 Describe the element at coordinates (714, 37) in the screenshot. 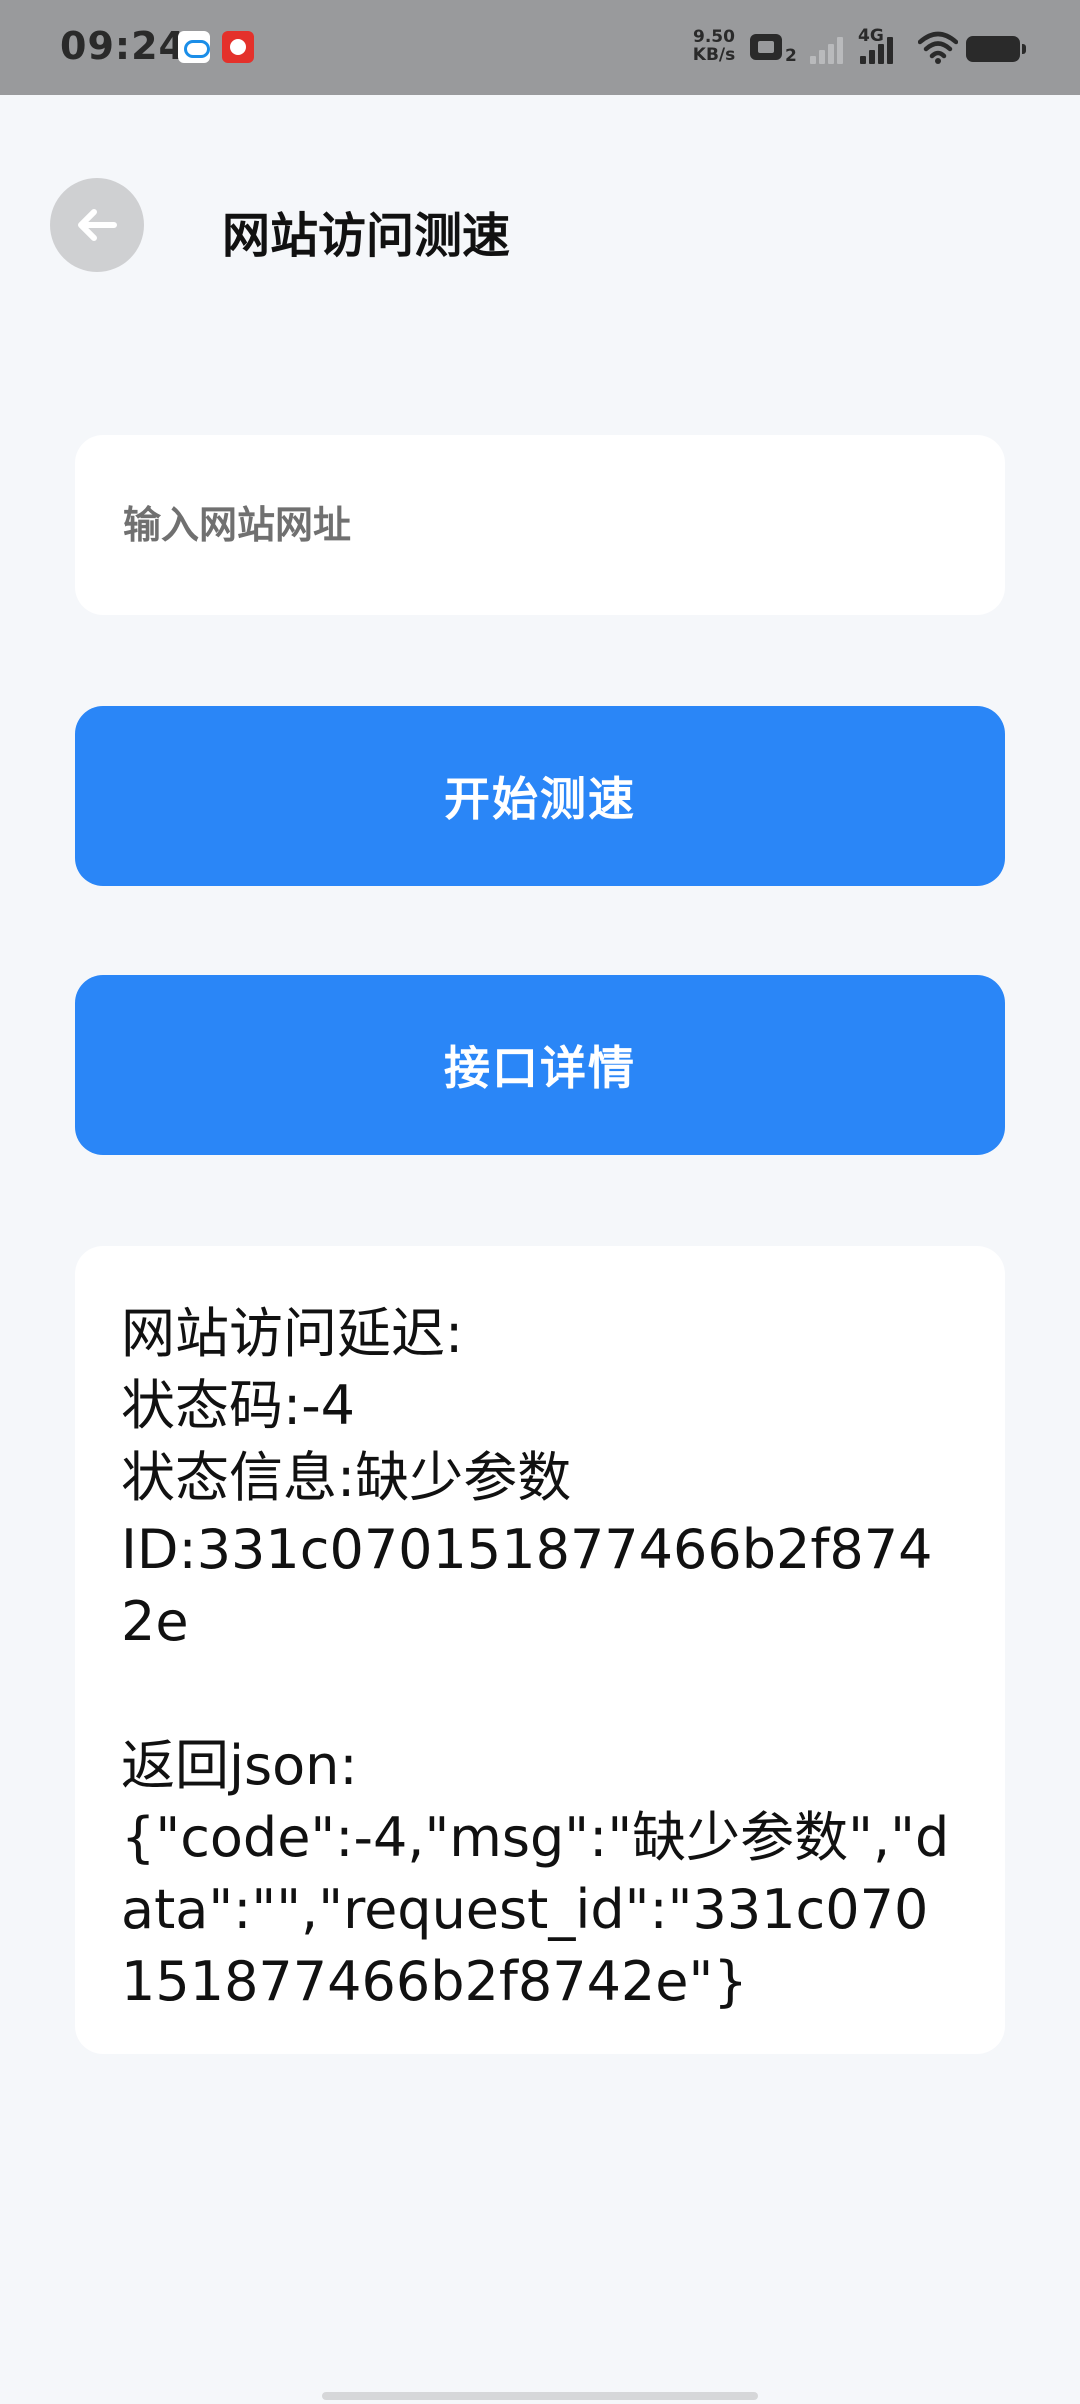

I see `network-speed-value: 9.50` at that location.